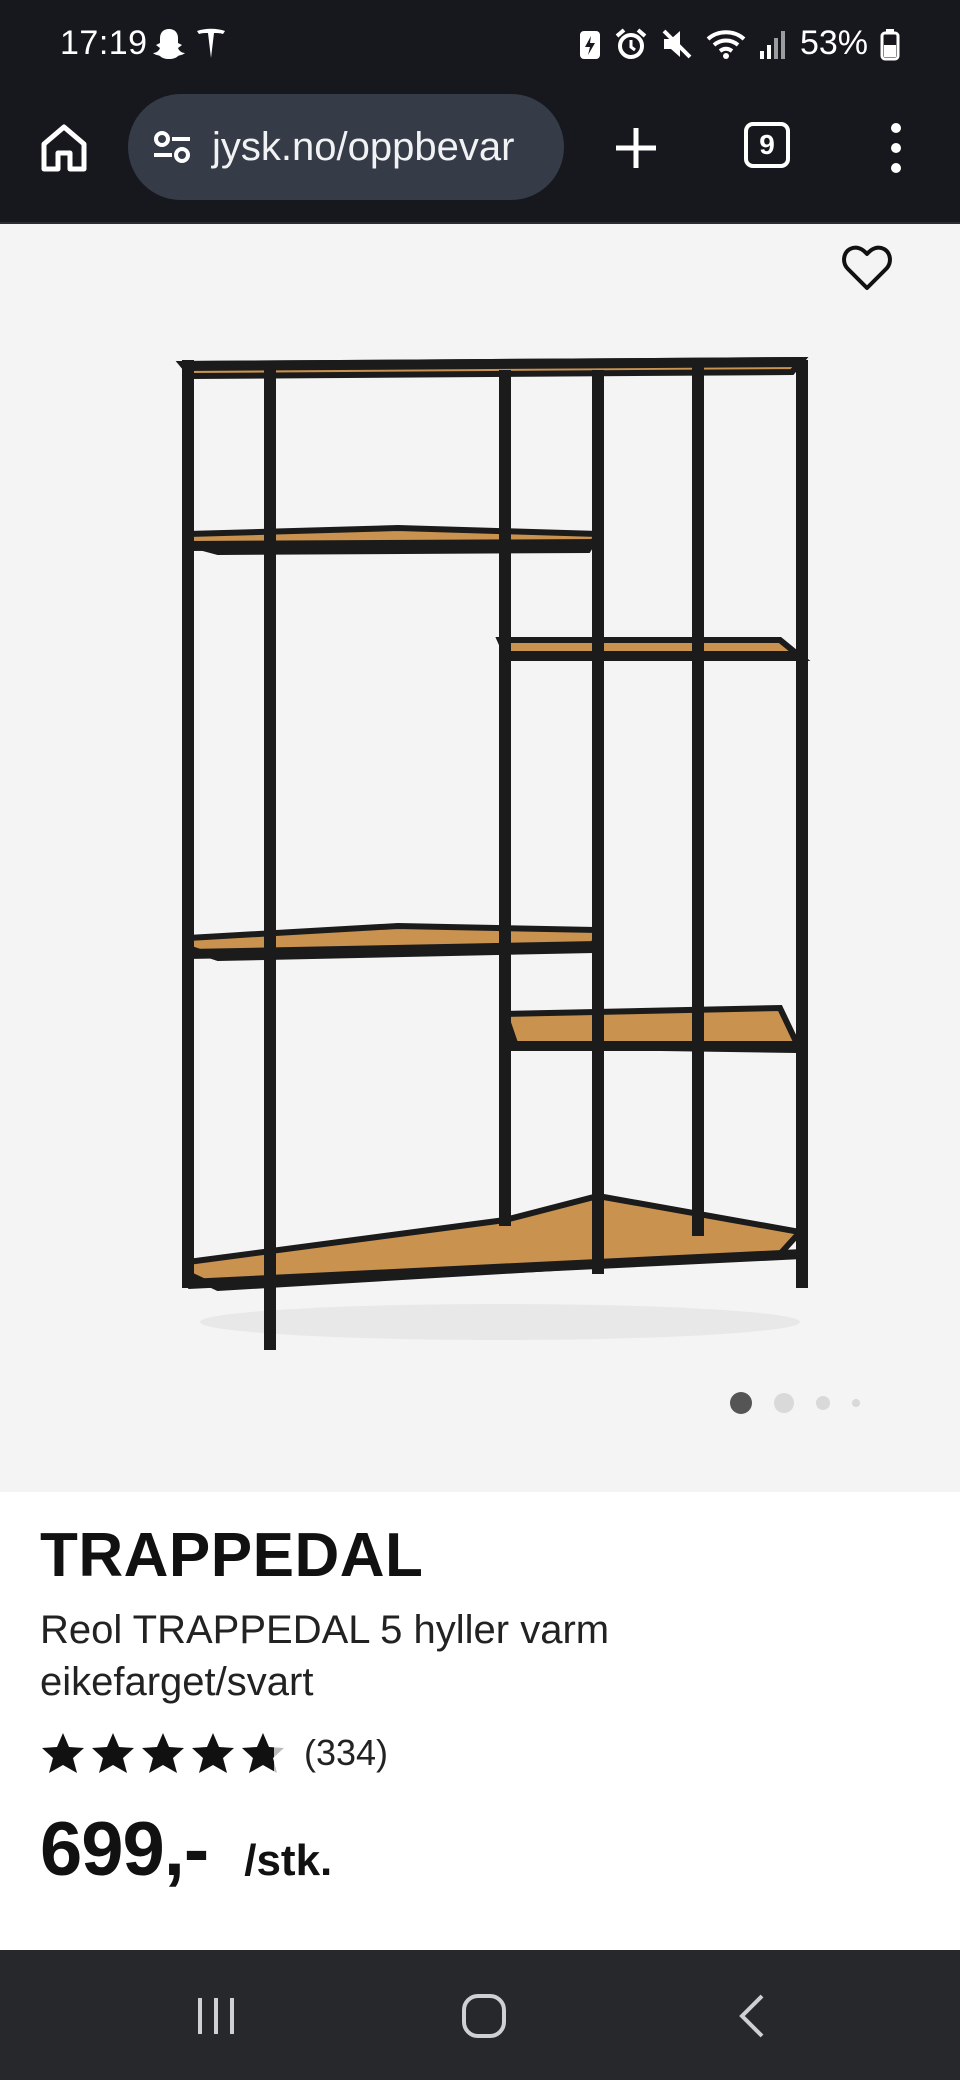  Describe the element at coordinates (677, 43) in the screenshot. I see `mute-icon` at that location.